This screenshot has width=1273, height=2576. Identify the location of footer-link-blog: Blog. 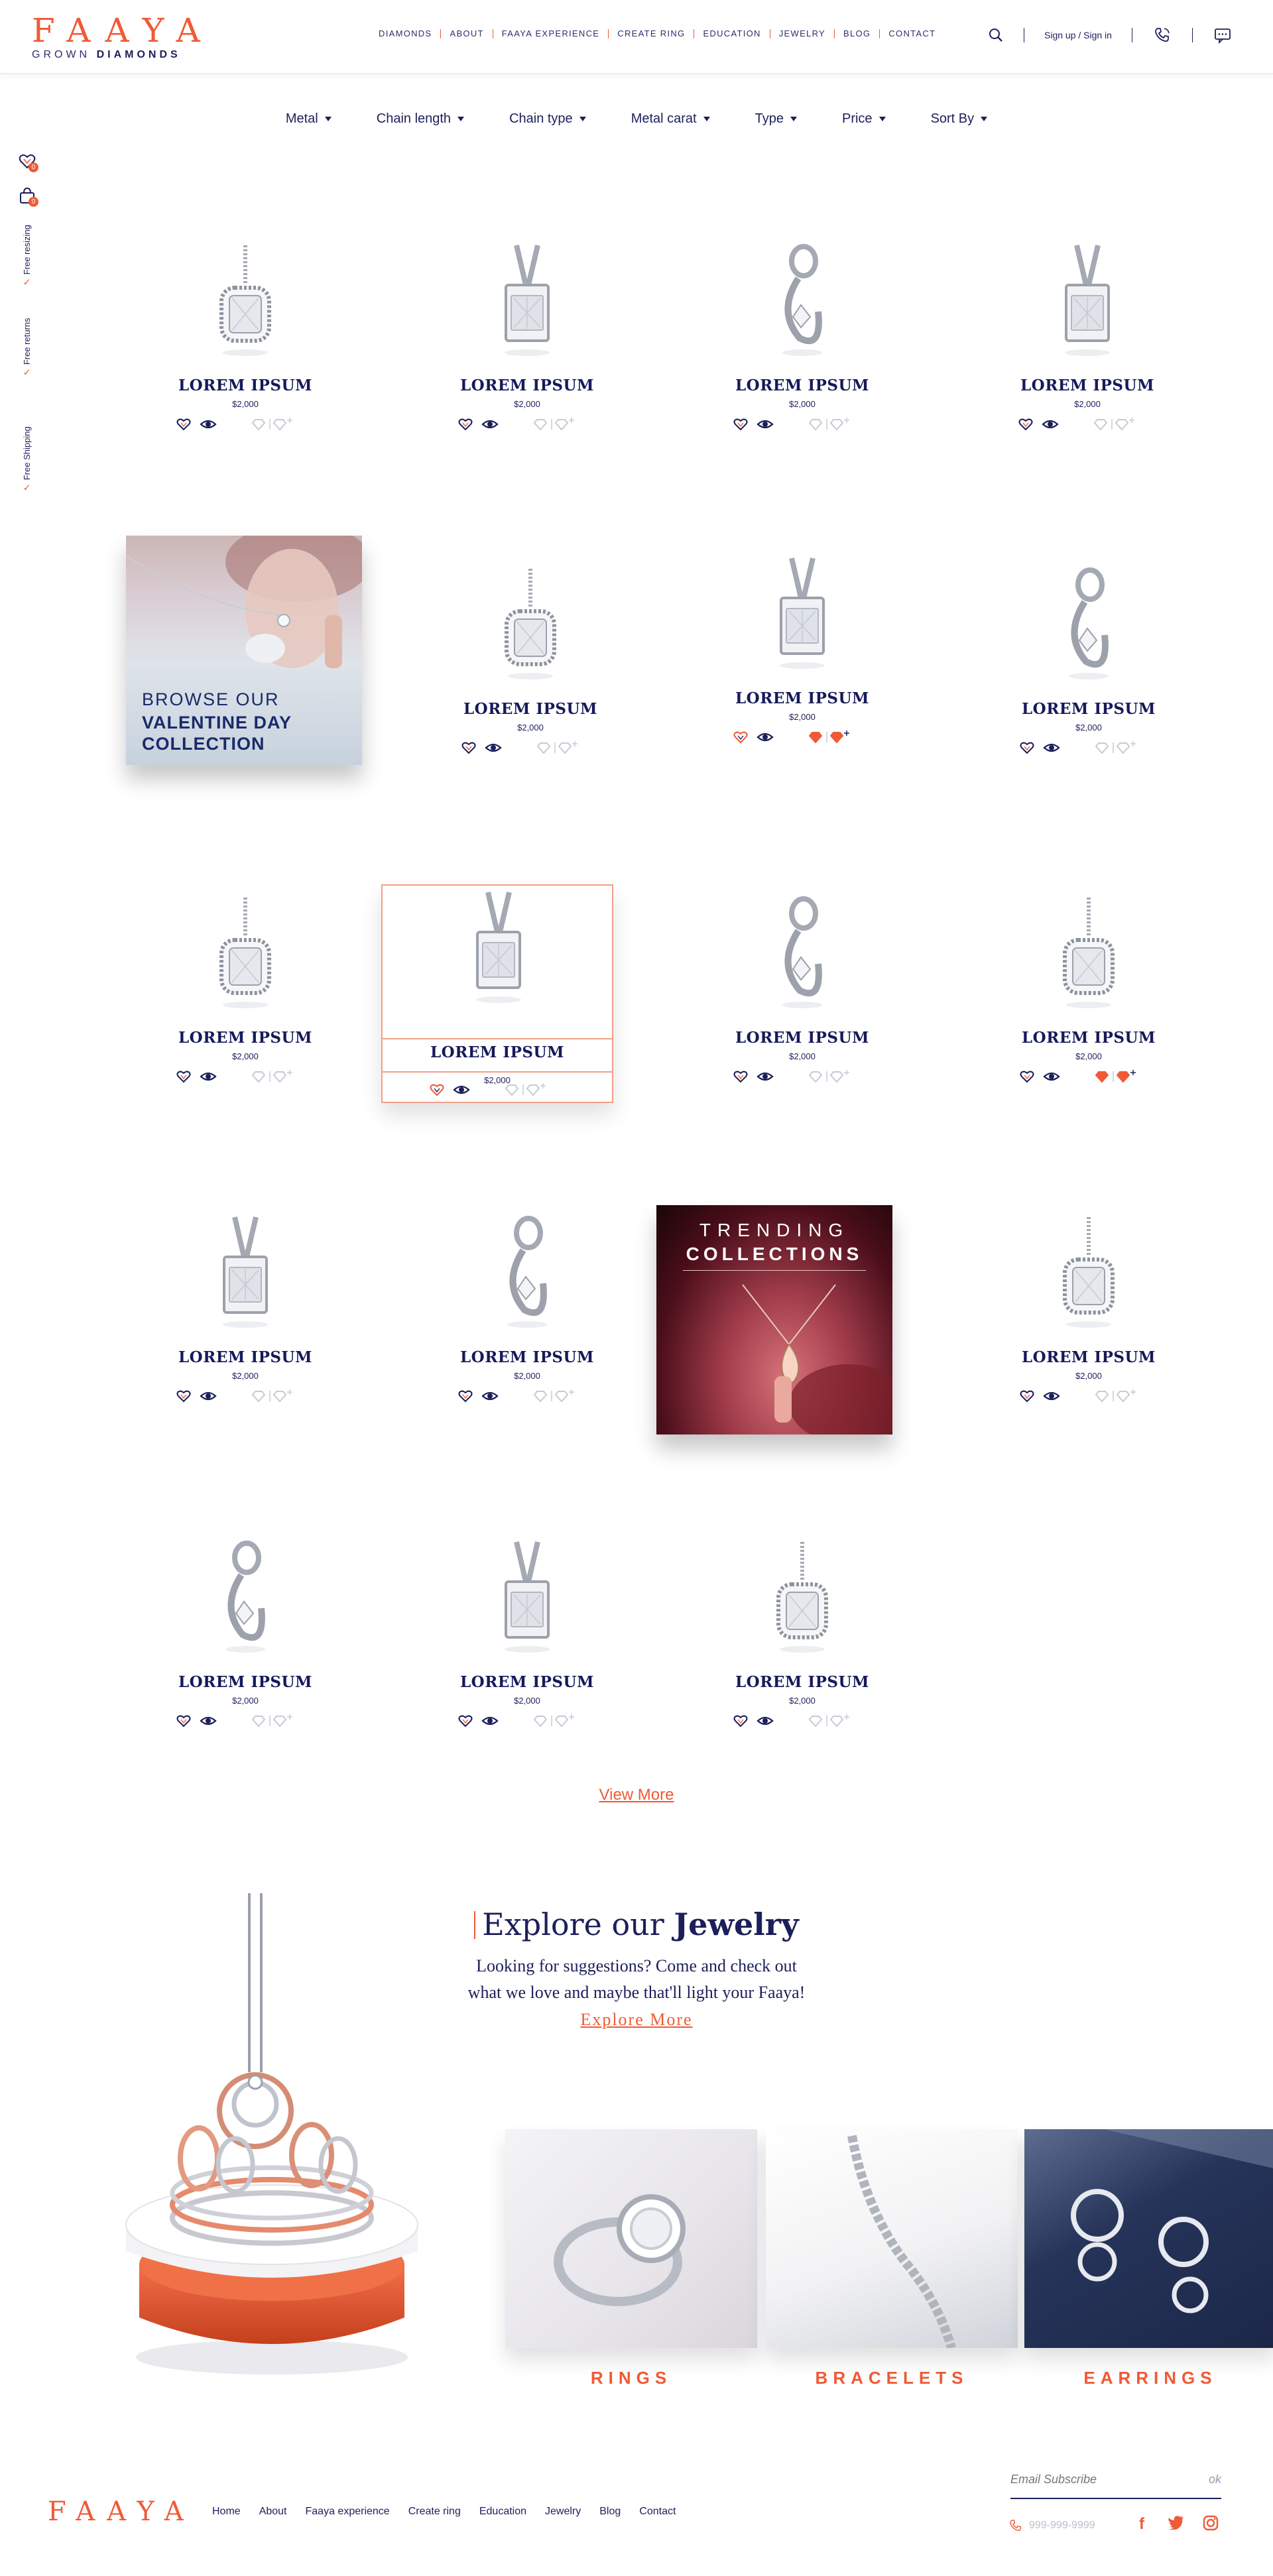
(610, 2512).